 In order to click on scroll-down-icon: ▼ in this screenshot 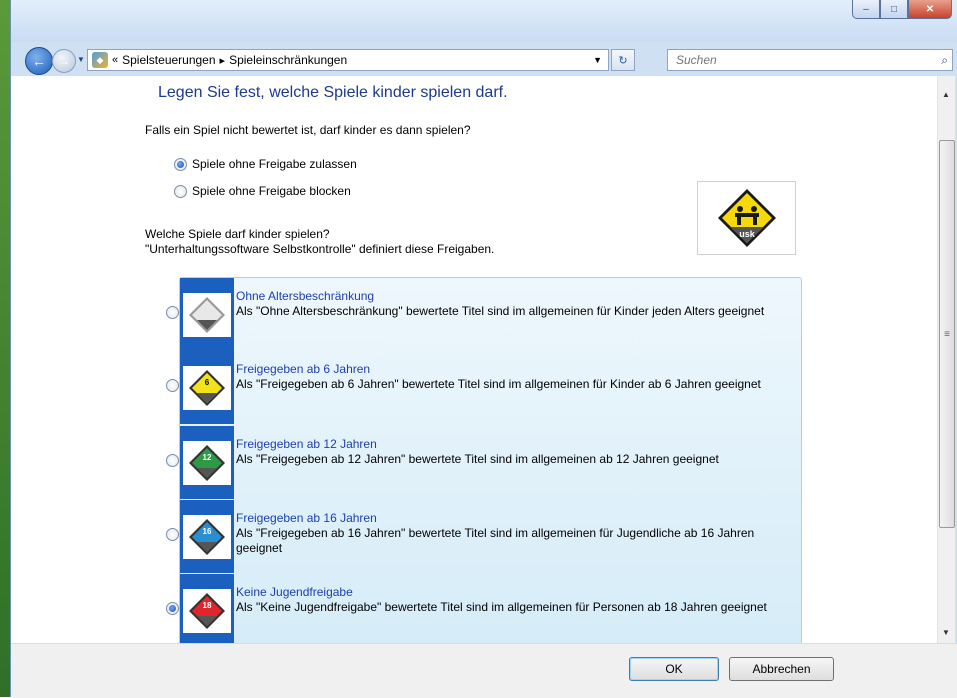, I will do `click(946, 632)`.